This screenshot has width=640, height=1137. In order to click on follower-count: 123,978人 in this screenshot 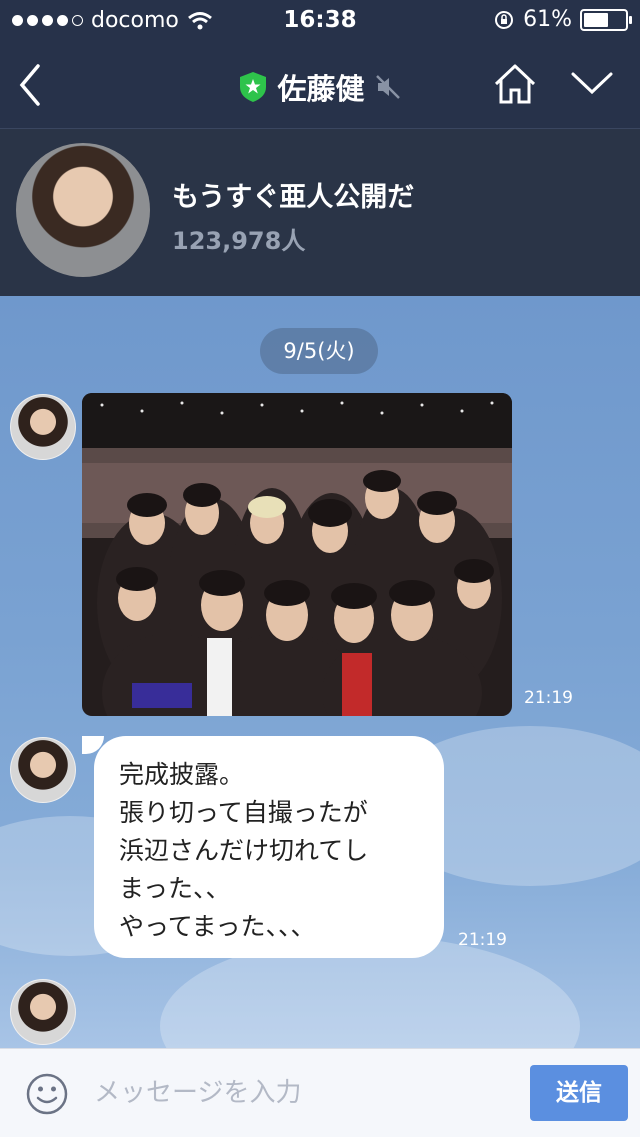, I will do `click(239, 241)`.